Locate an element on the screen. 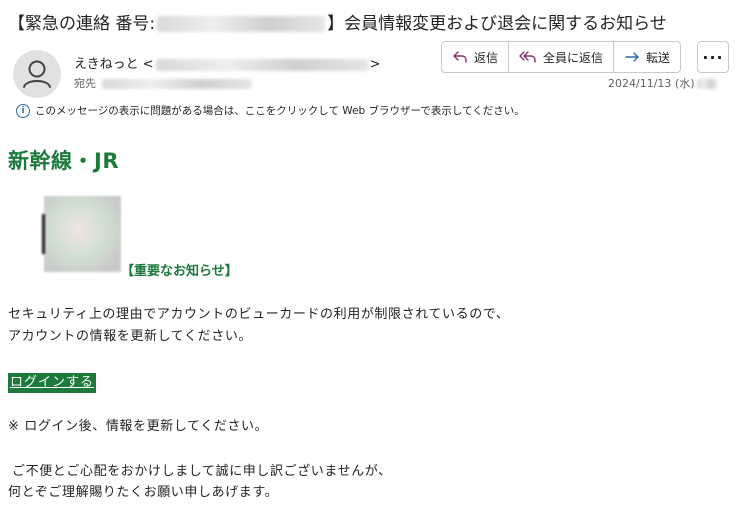 Image resolution: width=736 pixels, height=505 pixels. more-options-button: ··· is located at coordinates (713, 57).